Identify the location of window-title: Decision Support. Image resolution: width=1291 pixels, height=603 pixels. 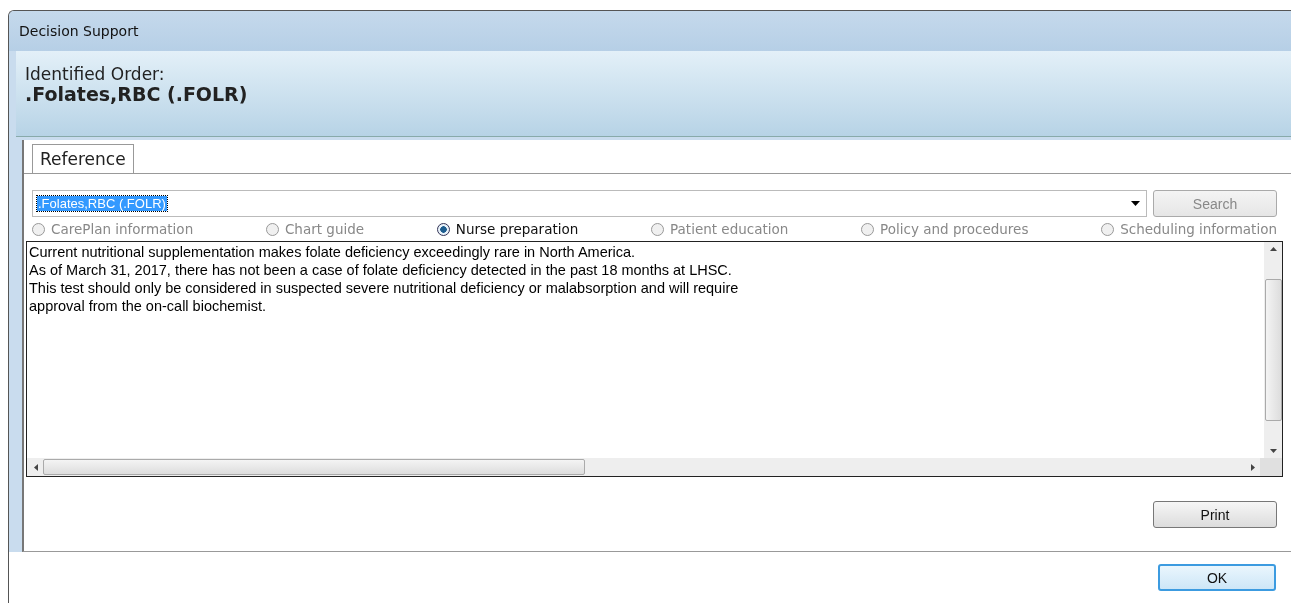
(79, 31).